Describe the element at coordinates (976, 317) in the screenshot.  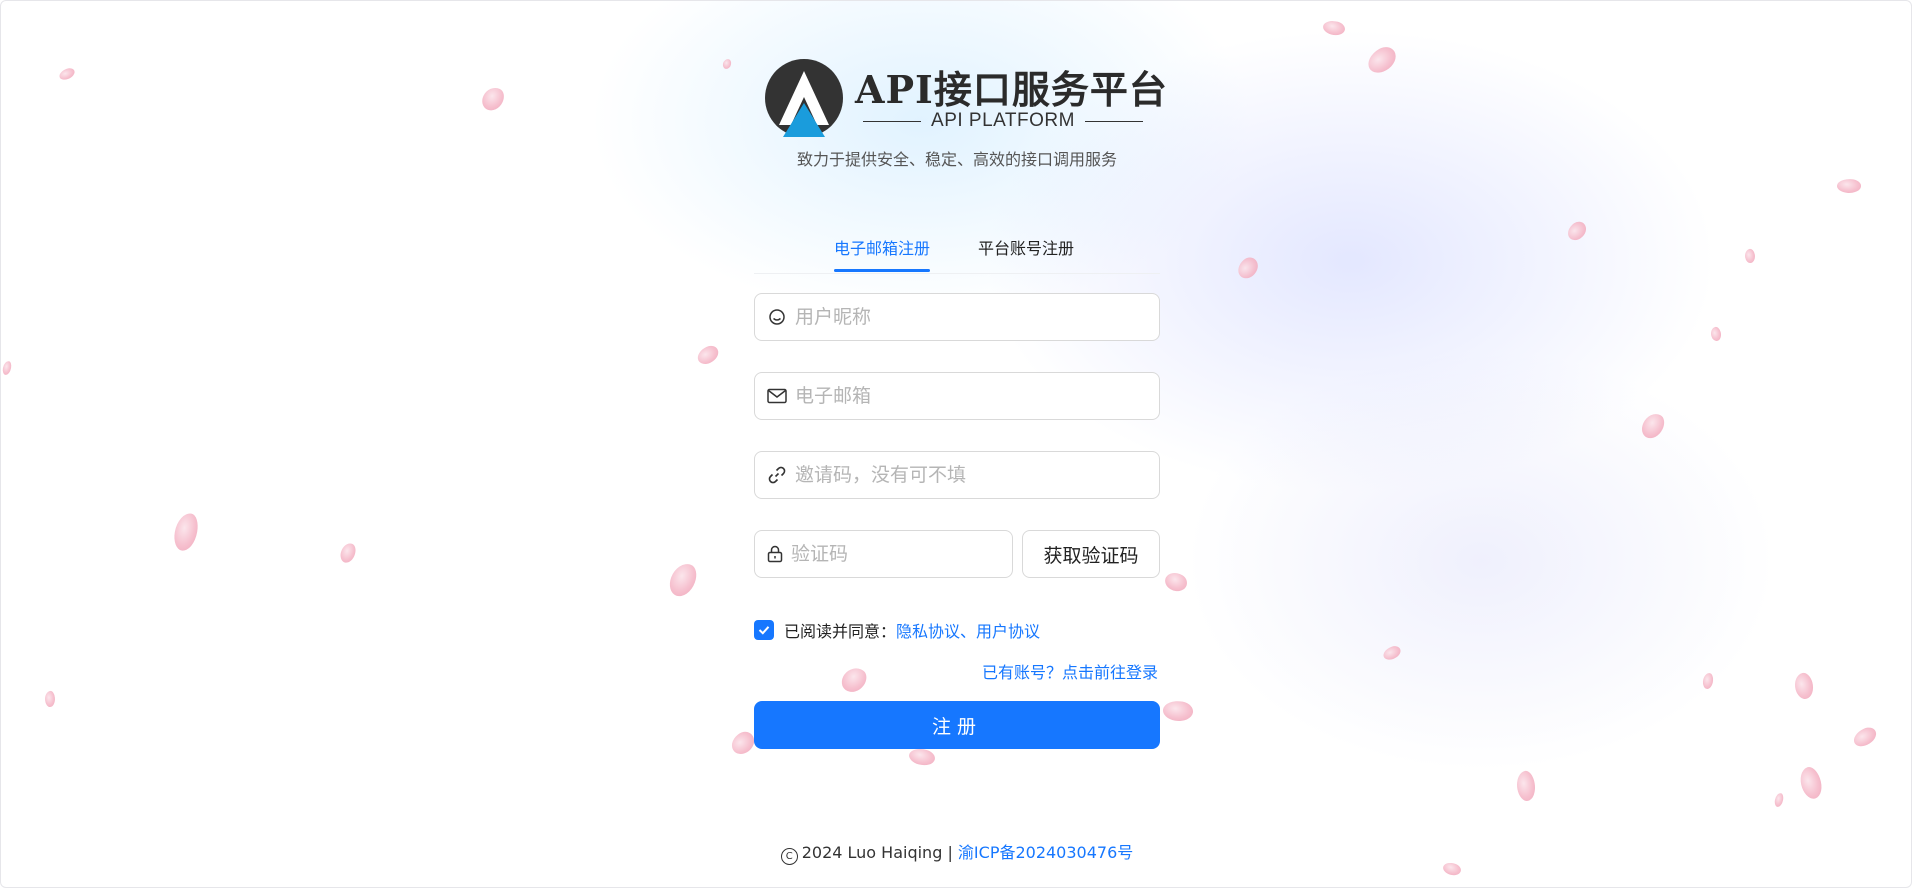
I see `nickname-input` at that location.